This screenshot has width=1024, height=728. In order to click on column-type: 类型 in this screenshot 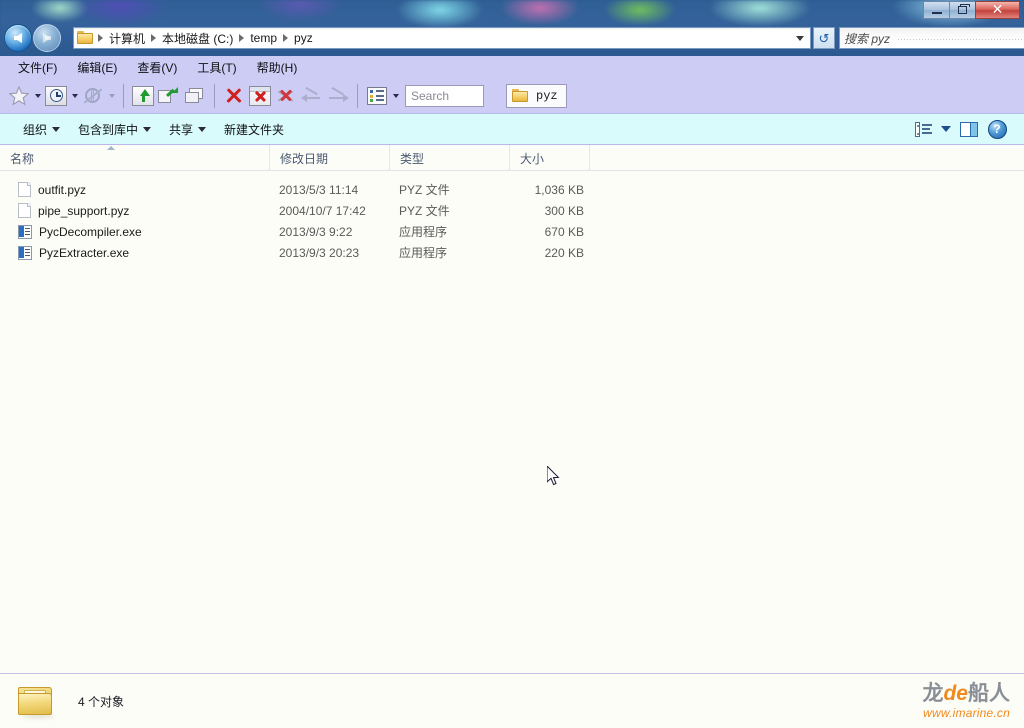, I will do `click(450, 158)`.